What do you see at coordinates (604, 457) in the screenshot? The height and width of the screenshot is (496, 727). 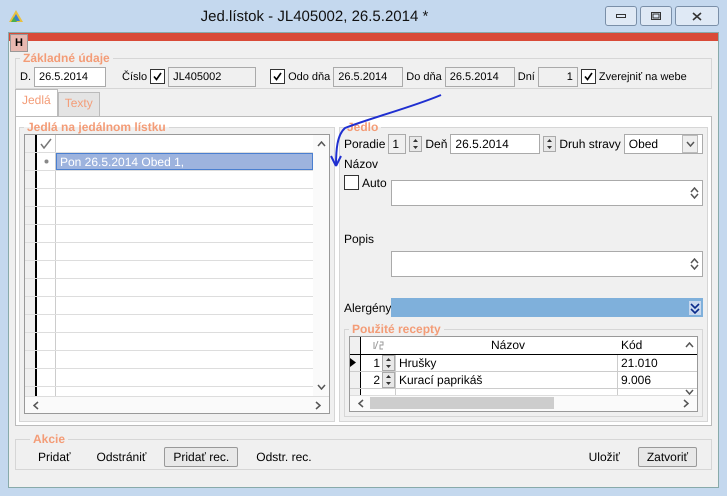 I see `action-link: Uložiť` at bounding box center [604, 457].